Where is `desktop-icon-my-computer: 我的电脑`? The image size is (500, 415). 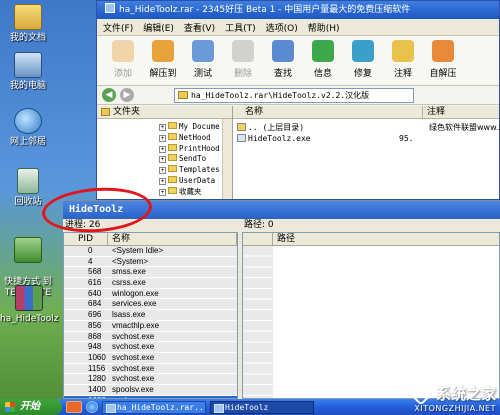 desktop-icon-my-computer: 我的电脑 is located at coordinates (28, 72).